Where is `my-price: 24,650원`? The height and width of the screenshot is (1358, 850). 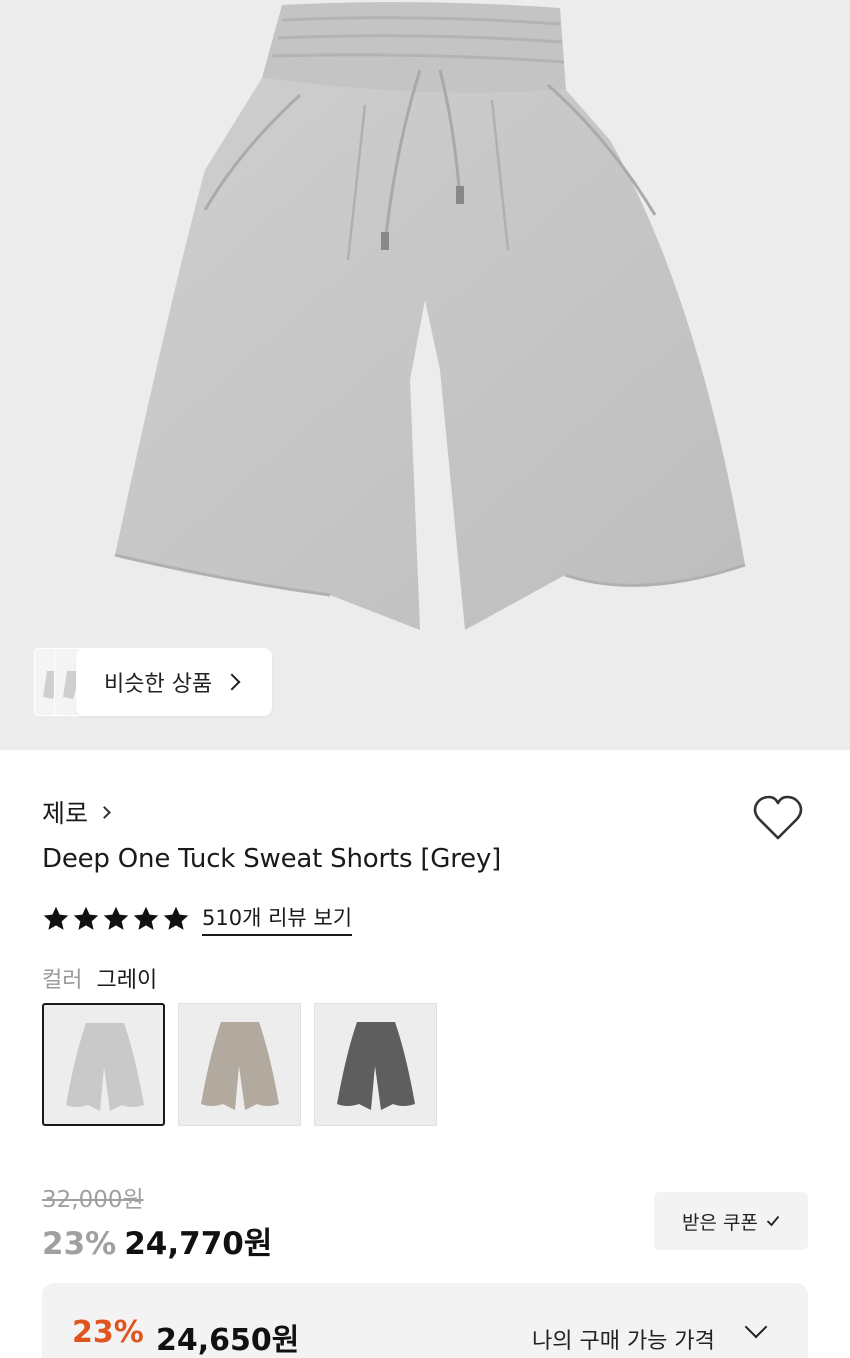 my-price: 24,650원 is located at coordinates (228, 1340).